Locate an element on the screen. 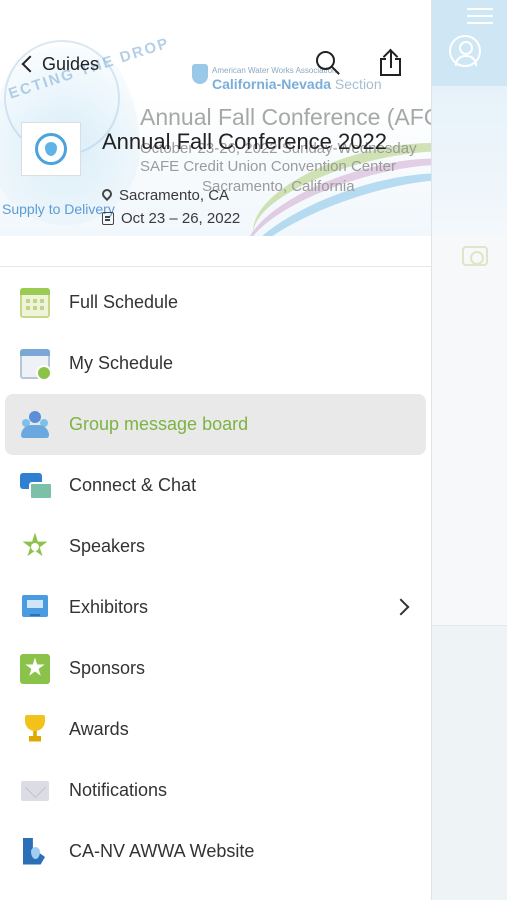 The width and height of the screenshot is (507, 900). menu-item-my-schedule: My Schedule is located at coordinates (215, 363).